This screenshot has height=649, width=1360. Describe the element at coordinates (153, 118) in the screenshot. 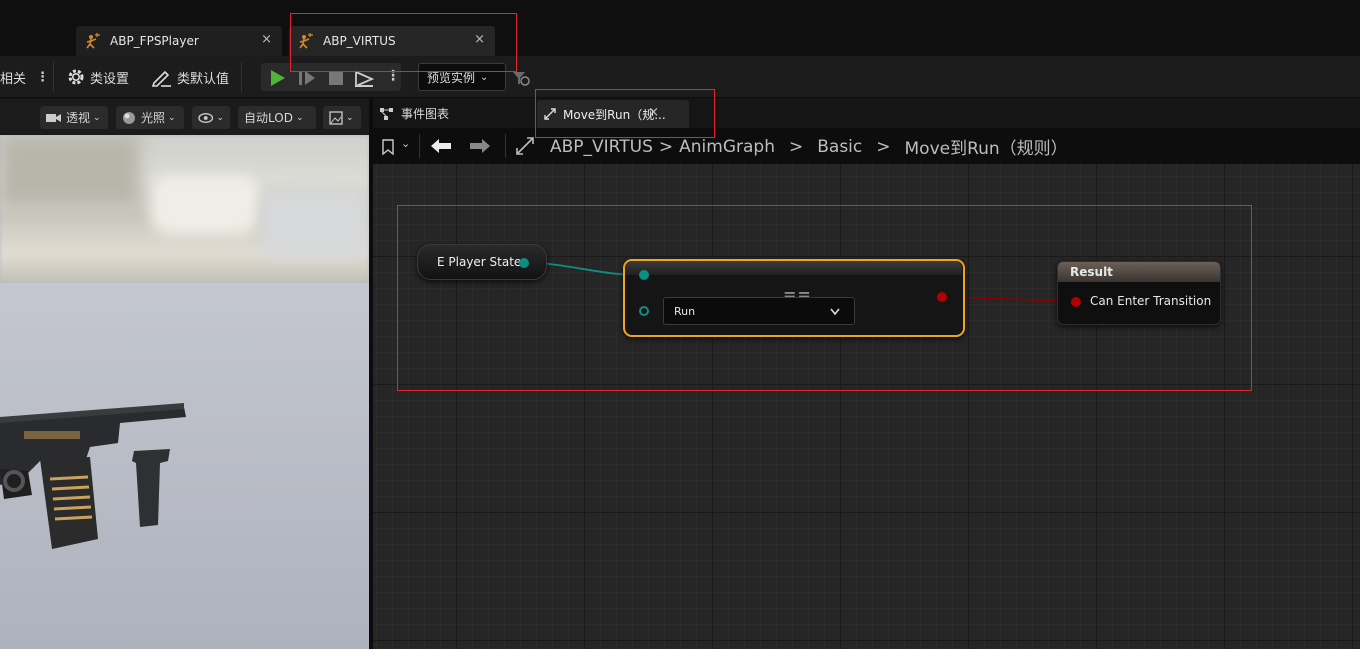

I see `lighting-label: 光照` at that location.